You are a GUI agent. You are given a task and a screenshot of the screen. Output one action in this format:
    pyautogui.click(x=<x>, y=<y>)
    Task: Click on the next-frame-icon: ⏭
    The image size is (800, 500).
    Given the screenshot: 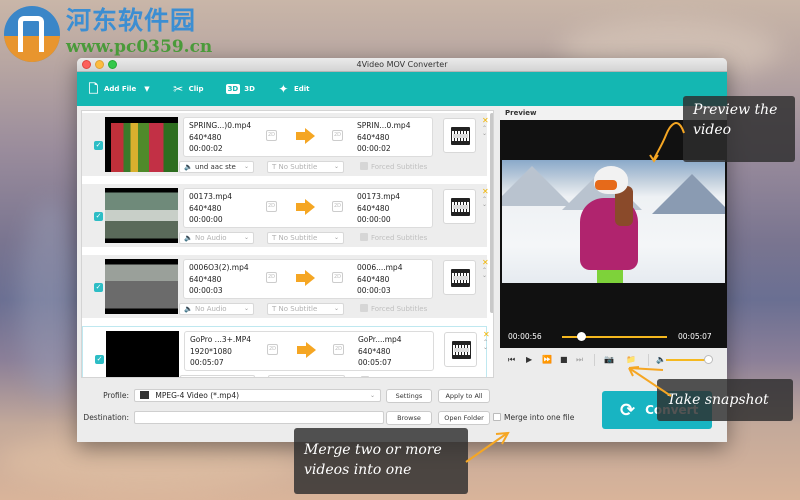 What is the action you would take?
    pyautogui.click(x=579, y=360)
    